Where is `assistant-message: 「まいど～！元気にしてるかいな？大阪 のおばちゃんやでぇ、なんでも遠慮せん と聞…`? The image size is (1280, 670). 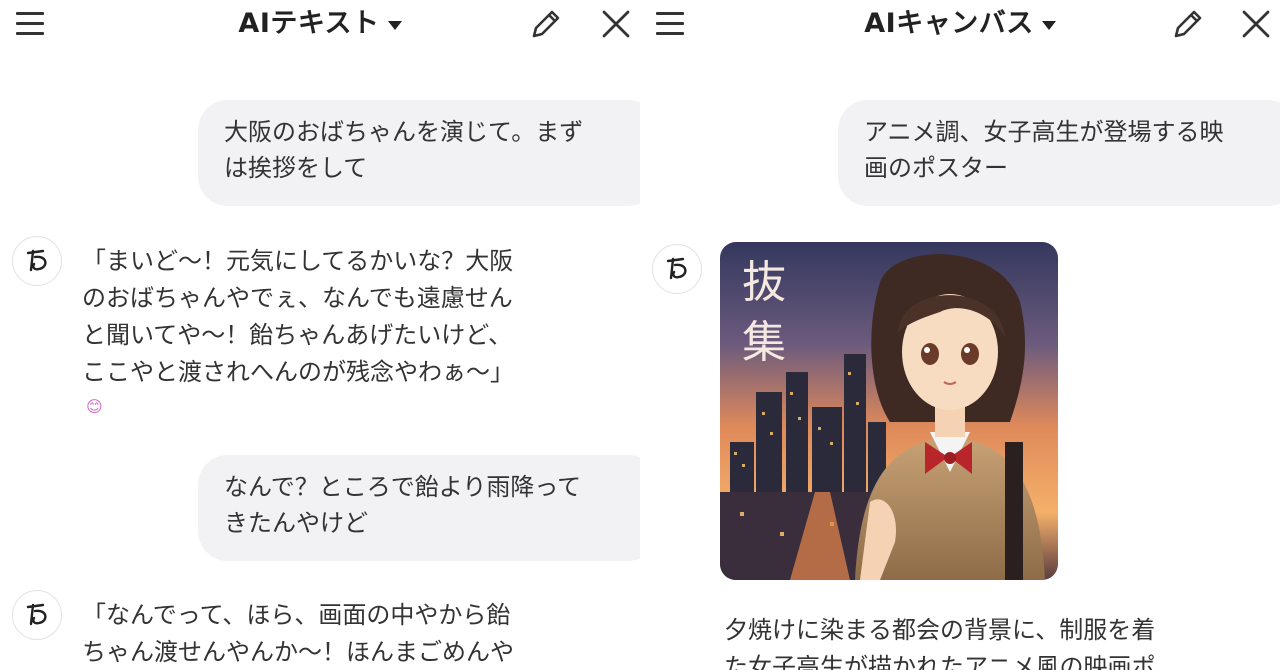
assistant-message: 「まいど～！元気にしてるかいな？大阪 のおばちゃんやでぇ、なんでも遠慮せん と聞… is located at coordinates (298, 316).